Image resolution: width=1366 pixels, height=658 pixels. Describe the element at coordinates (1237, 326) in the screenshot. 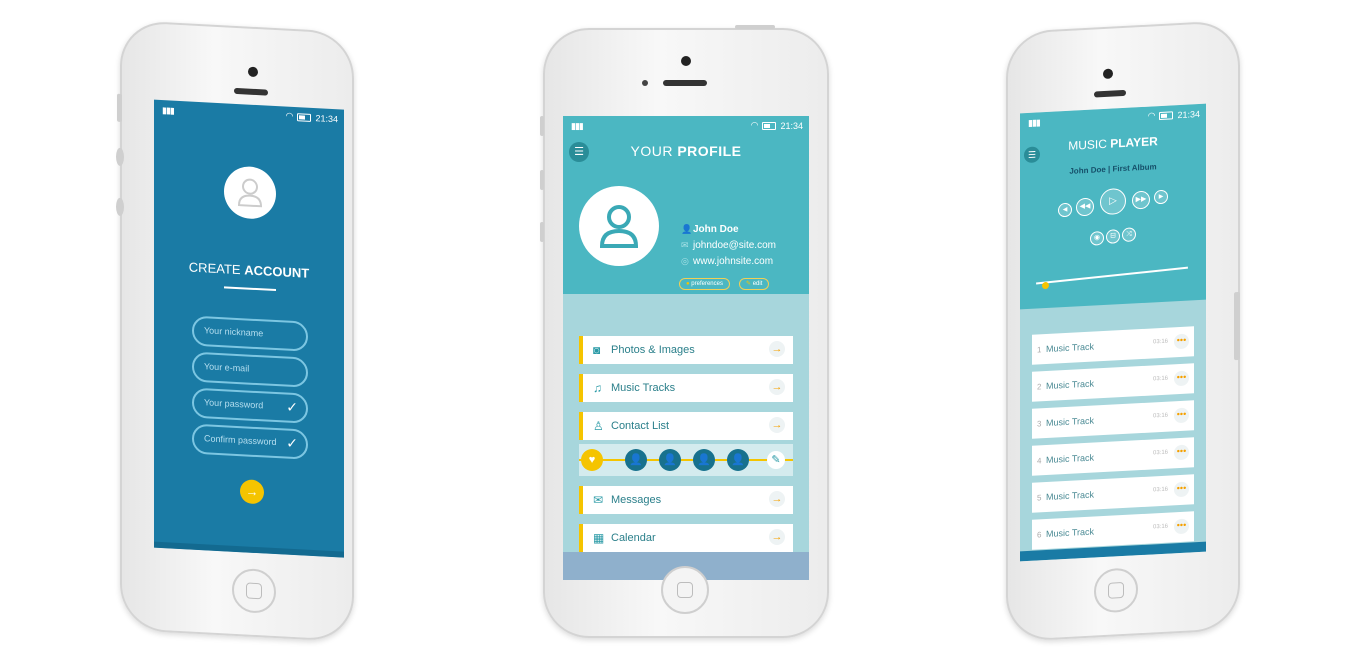

I see `side-button` at that location.